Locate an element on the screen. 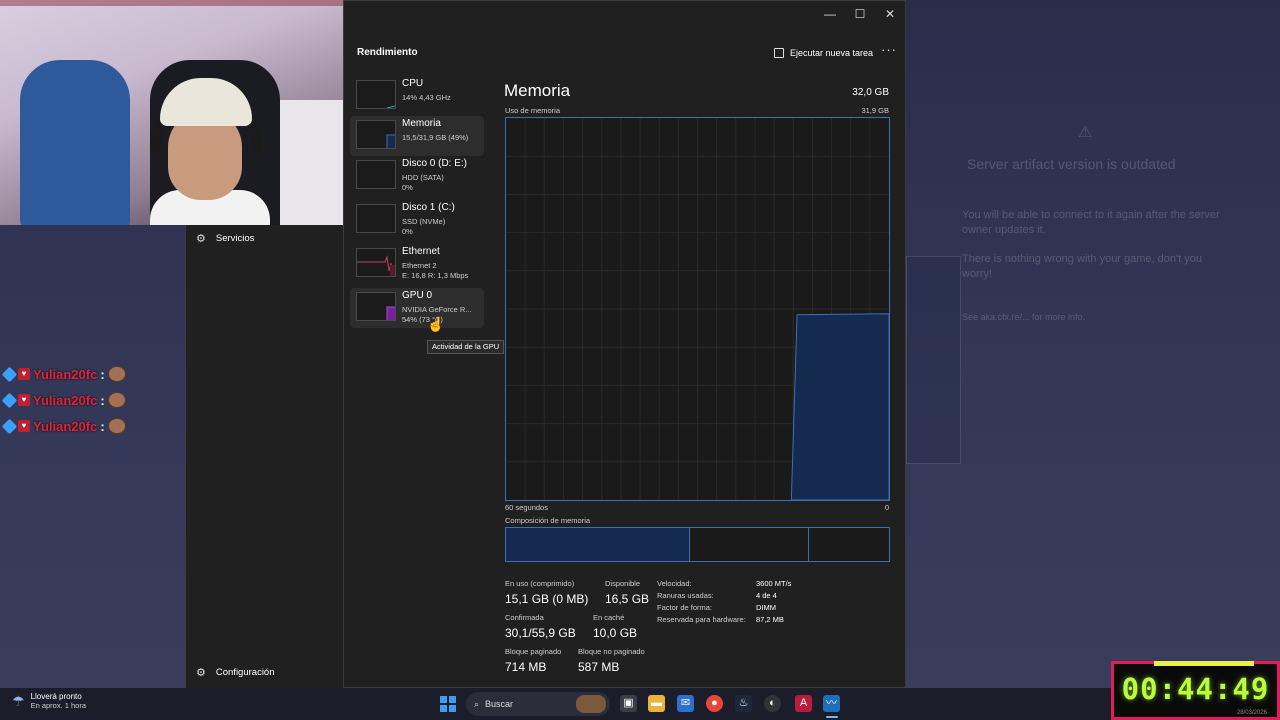 Image resolution: width=1280 pixels, height=720 pixels. usage-max: 31,9 GB is located at coordinates (875, 110).